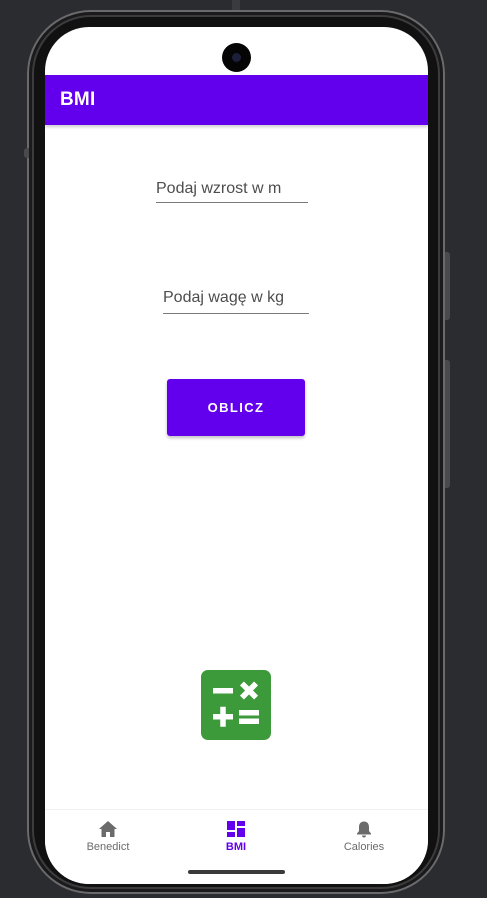 The image size is (487, 898). Describe the element at coordinates (236, 829) in the screenshot. I see `dashboard-icon` at that location.